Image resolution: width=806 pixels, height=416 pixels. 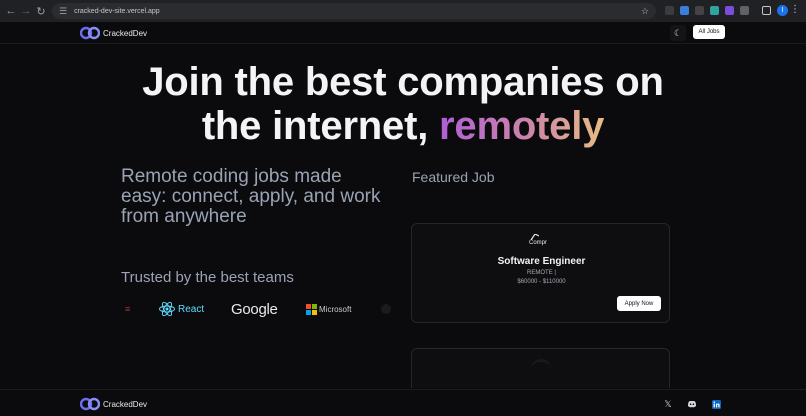 I want to click on discord-glyph, so click(x=692, y=404).